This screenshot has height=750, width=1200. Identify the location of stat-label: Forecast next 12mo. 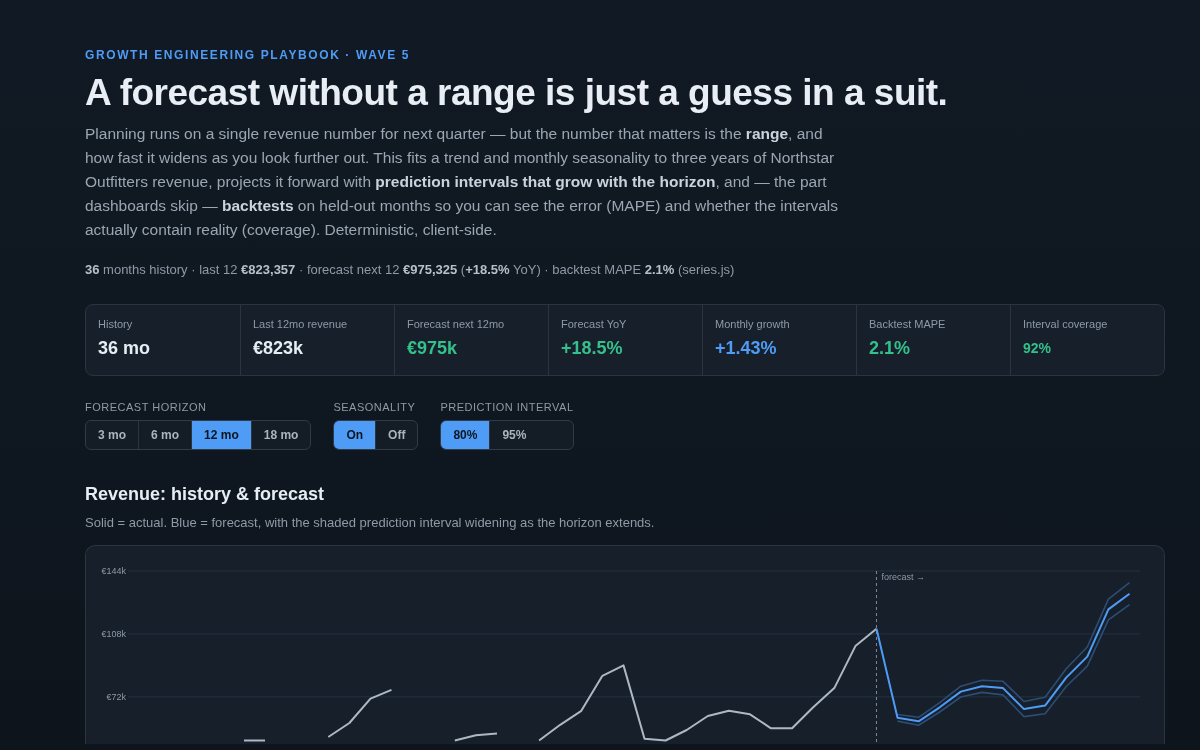
(456, 324).